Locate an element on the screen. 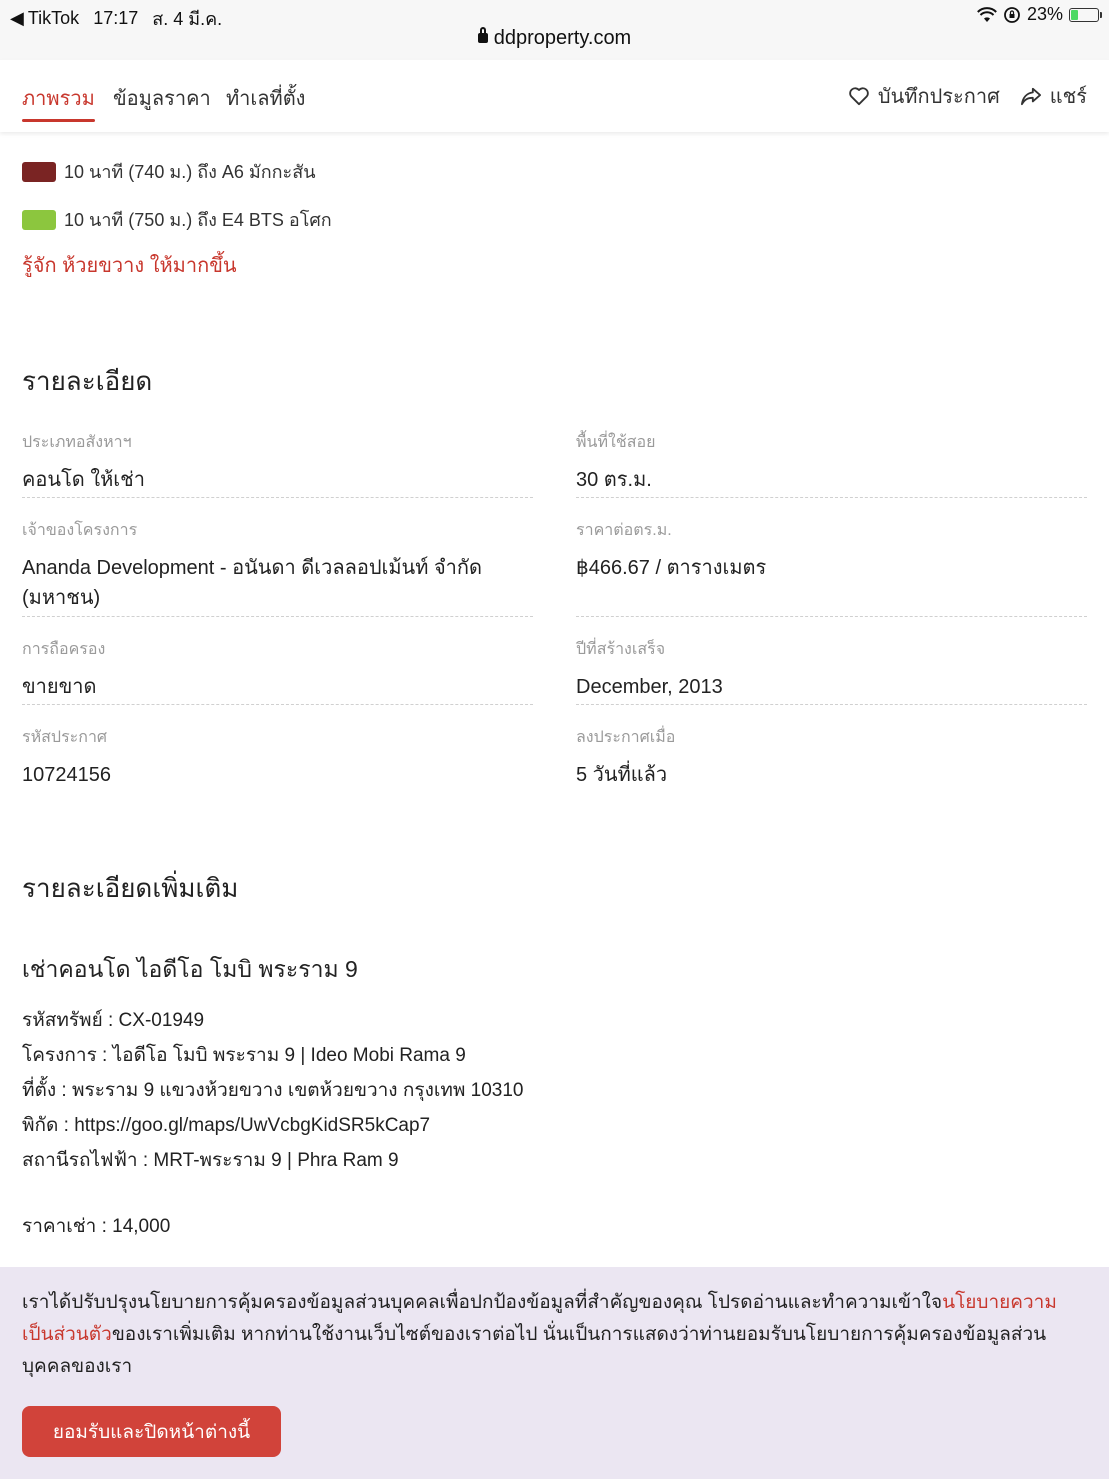  transit-item: 10 นาที (750 ม.) ถึง E4 BTS อโศก is located at coordinates (177, 219).